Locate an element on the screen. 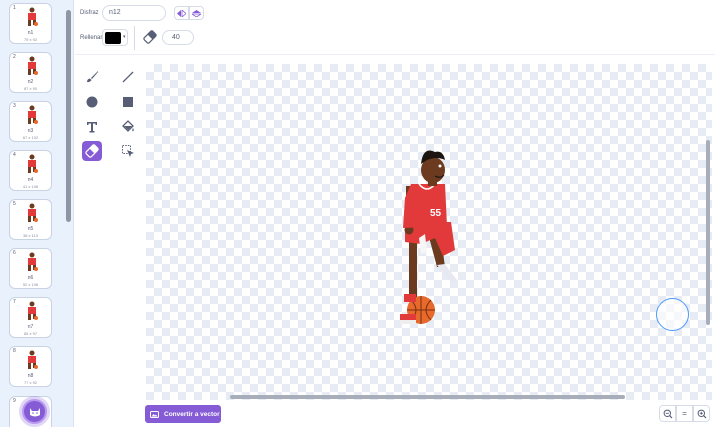 The image size is (715, 427). costume-tile: 5 n5 38 x 113 is located at coordinates (30, 219).